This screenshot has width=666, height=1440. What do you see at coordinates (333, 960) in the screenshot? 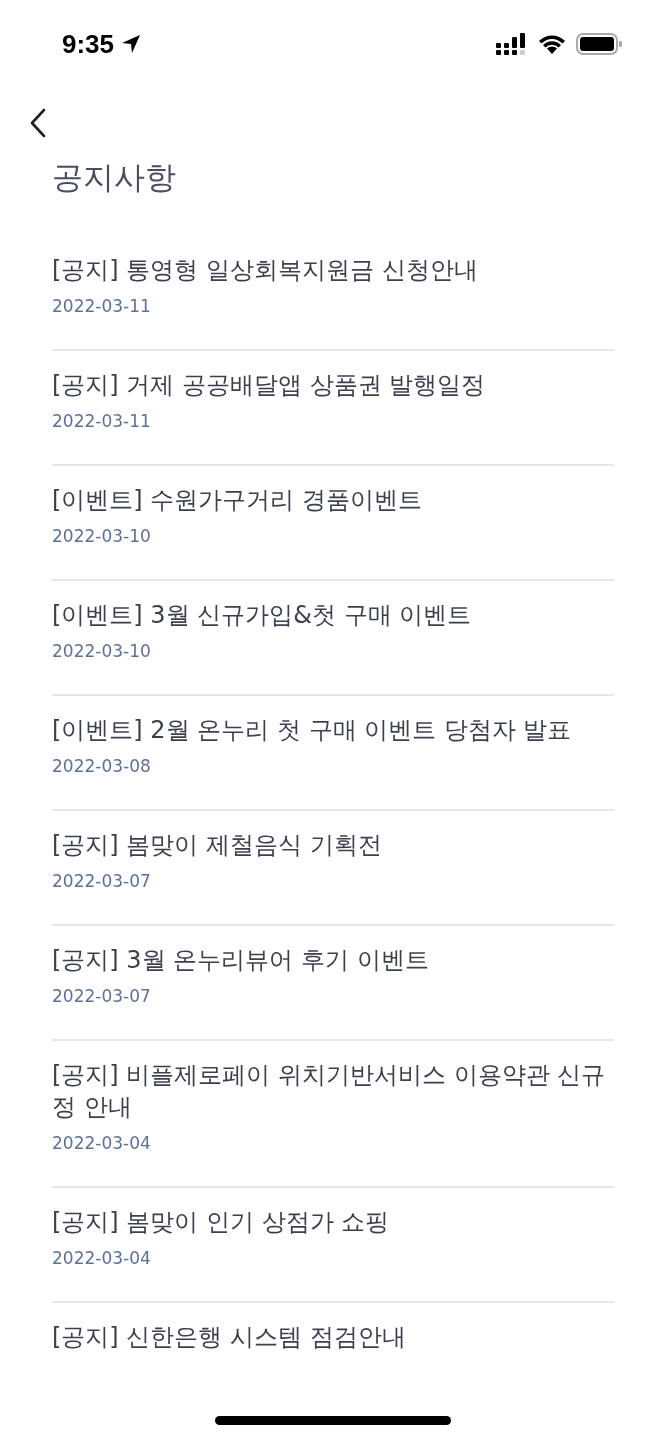
I see `notice-title: [공지] 3월 온누리뷰어 후기 이벤트` at bounding box center [333, 960].